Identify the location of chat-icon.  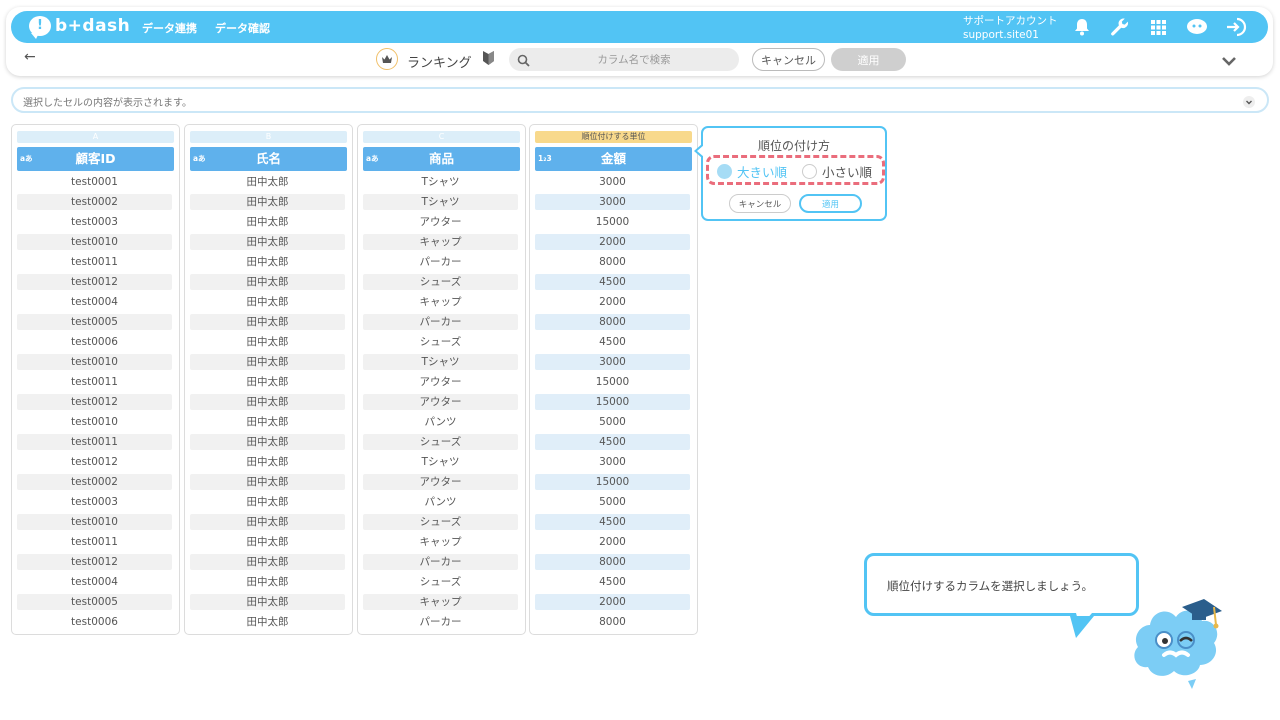
(1197, 27).